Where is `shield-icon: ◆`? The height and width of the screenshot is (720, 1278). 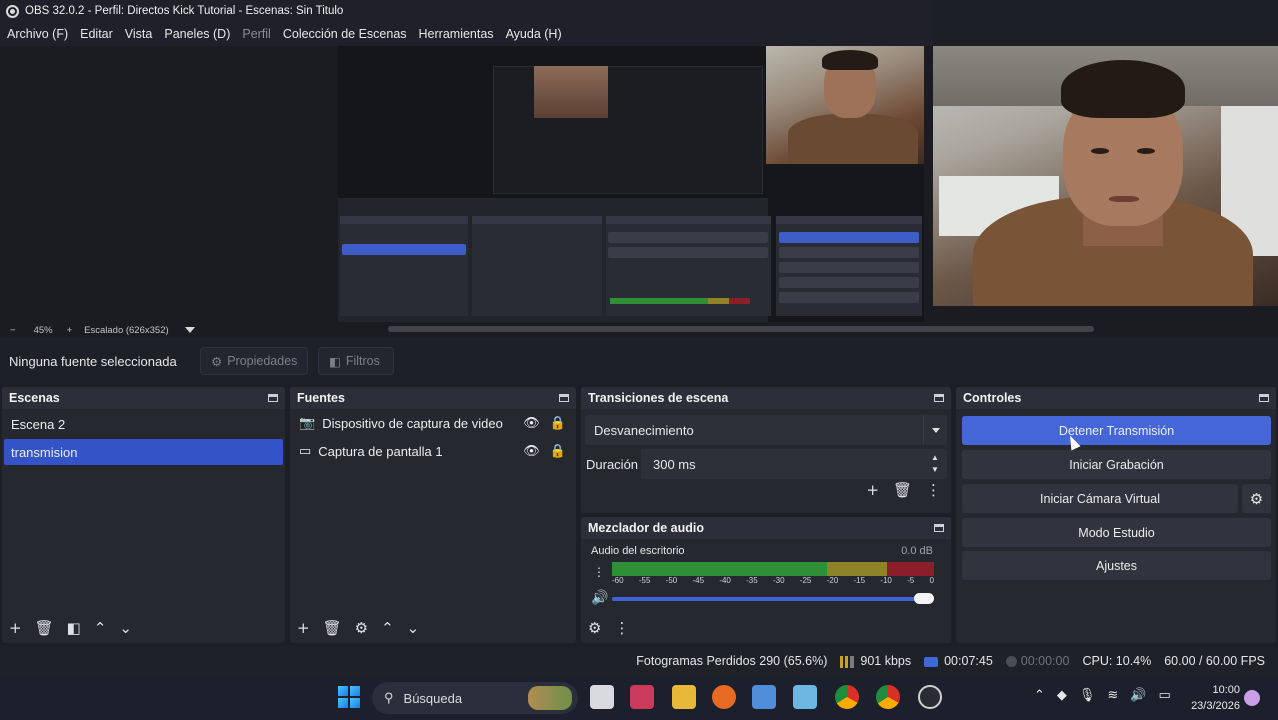
shield-icon: ◆ is located at coordinates (1062, 695).